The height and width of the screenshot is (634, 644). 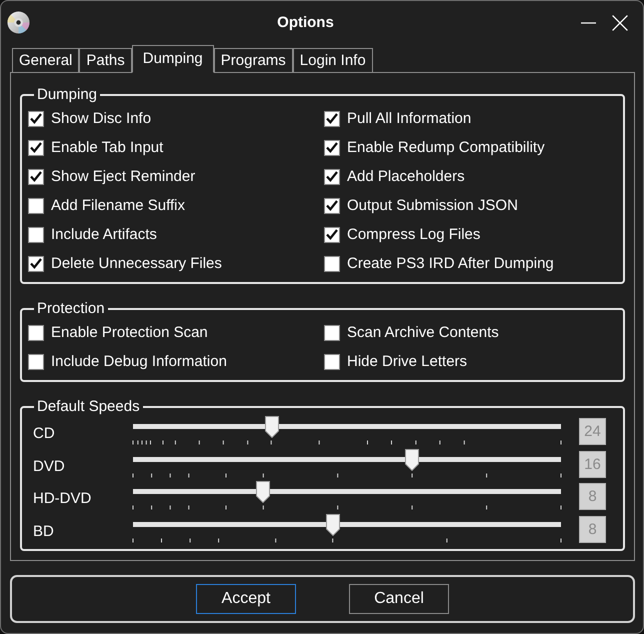 What do you see at coordinates (399, 599) in the screenshot?
I see `dialog-button: Cancel` at bounding box center [399, 599].